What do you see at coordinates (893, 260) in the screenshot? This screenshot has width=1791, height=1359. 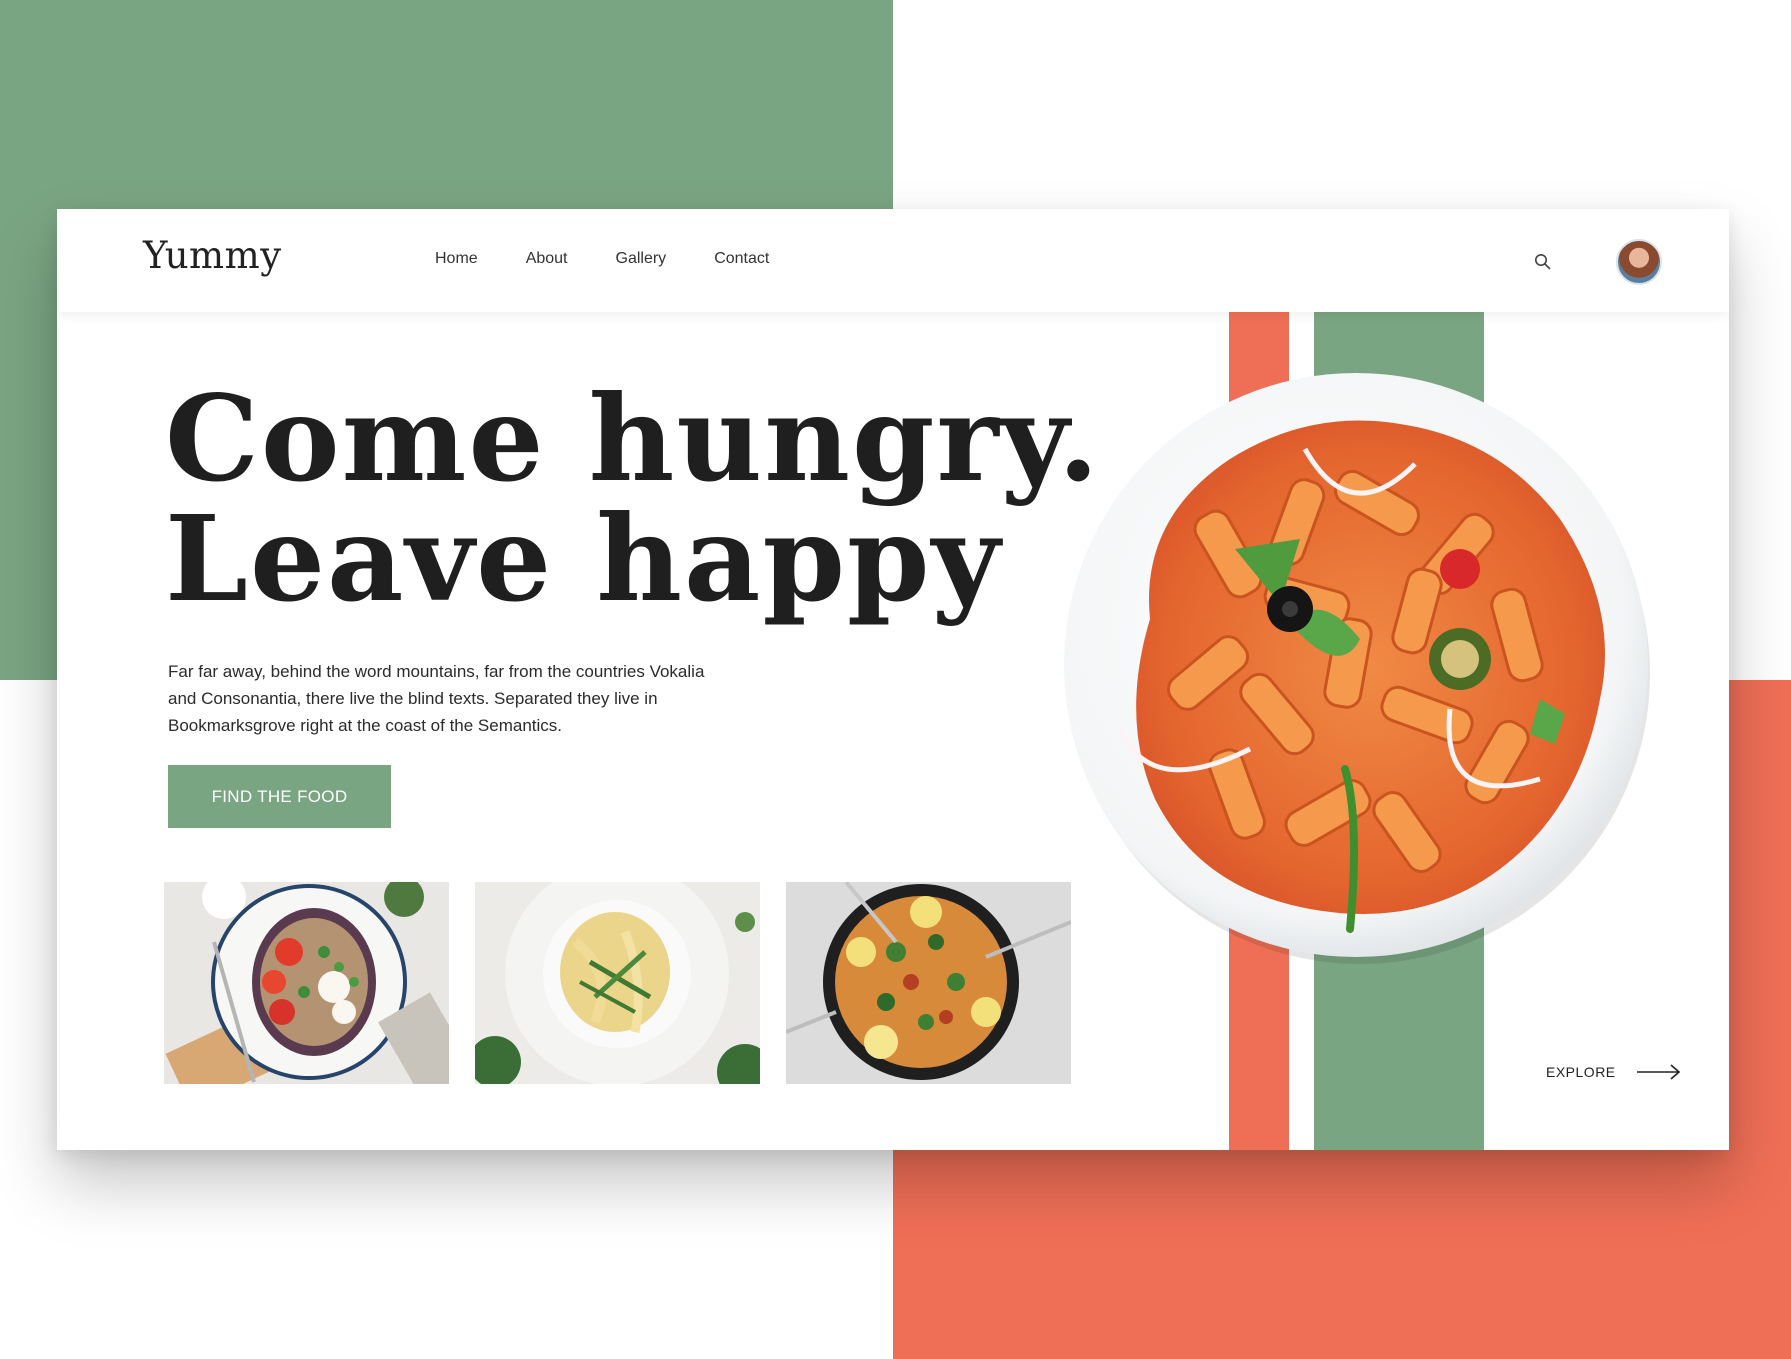 I see `top-navbar: Yummy Home About Gallery Contact` at bounding box center [893, 260].